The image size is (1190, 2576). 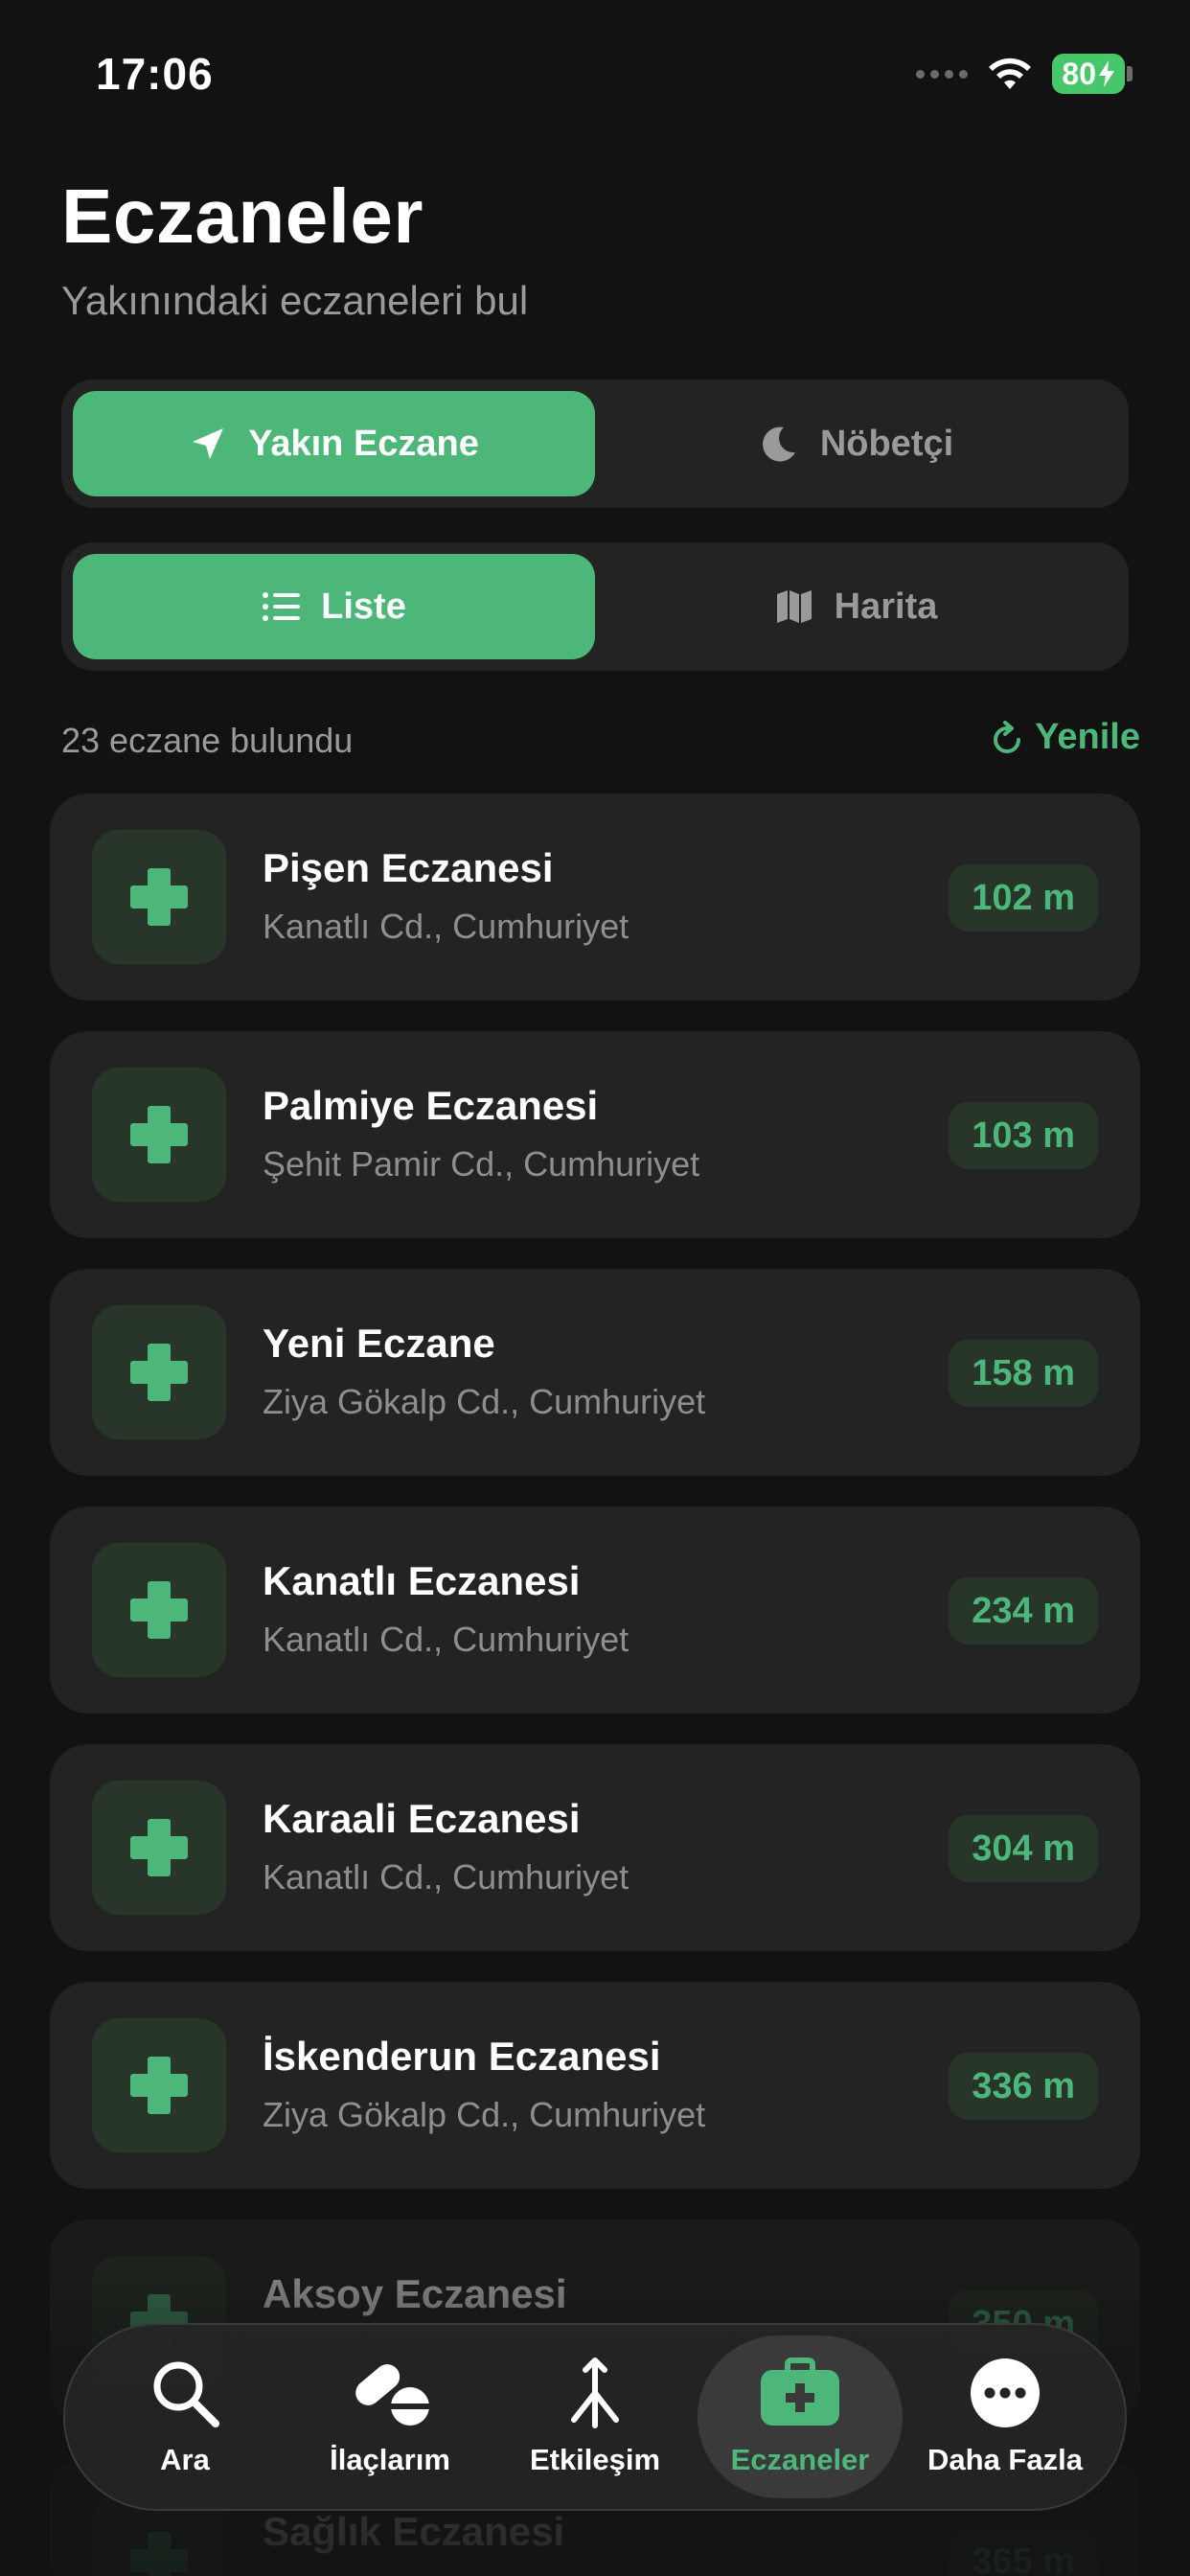 I want to click on cellular-signal-icon, so click(x=943, y=74).